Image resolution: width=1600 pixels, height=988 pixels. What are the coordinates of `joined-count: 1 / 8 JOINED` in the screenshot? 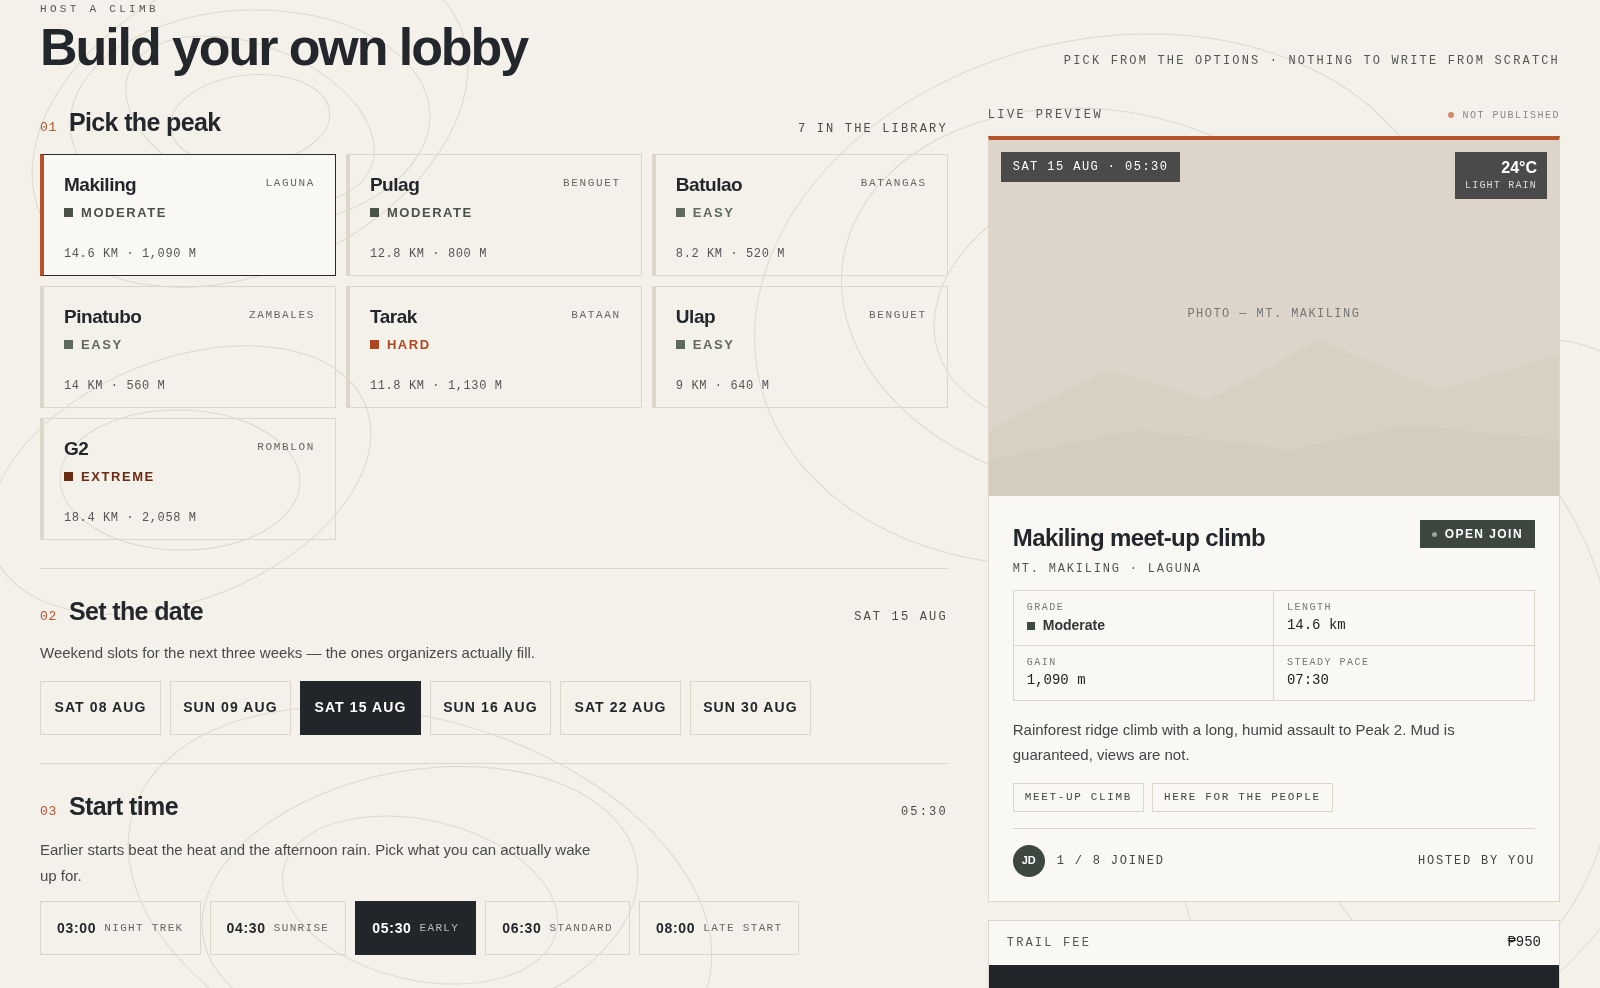 It's located at (1110, 861).